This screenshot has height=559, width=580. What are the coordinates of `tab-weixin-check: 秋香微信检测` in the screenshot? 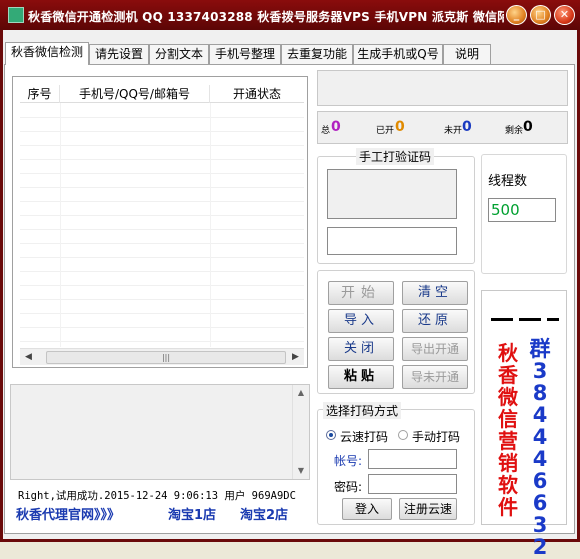 It's located at (47, 53).